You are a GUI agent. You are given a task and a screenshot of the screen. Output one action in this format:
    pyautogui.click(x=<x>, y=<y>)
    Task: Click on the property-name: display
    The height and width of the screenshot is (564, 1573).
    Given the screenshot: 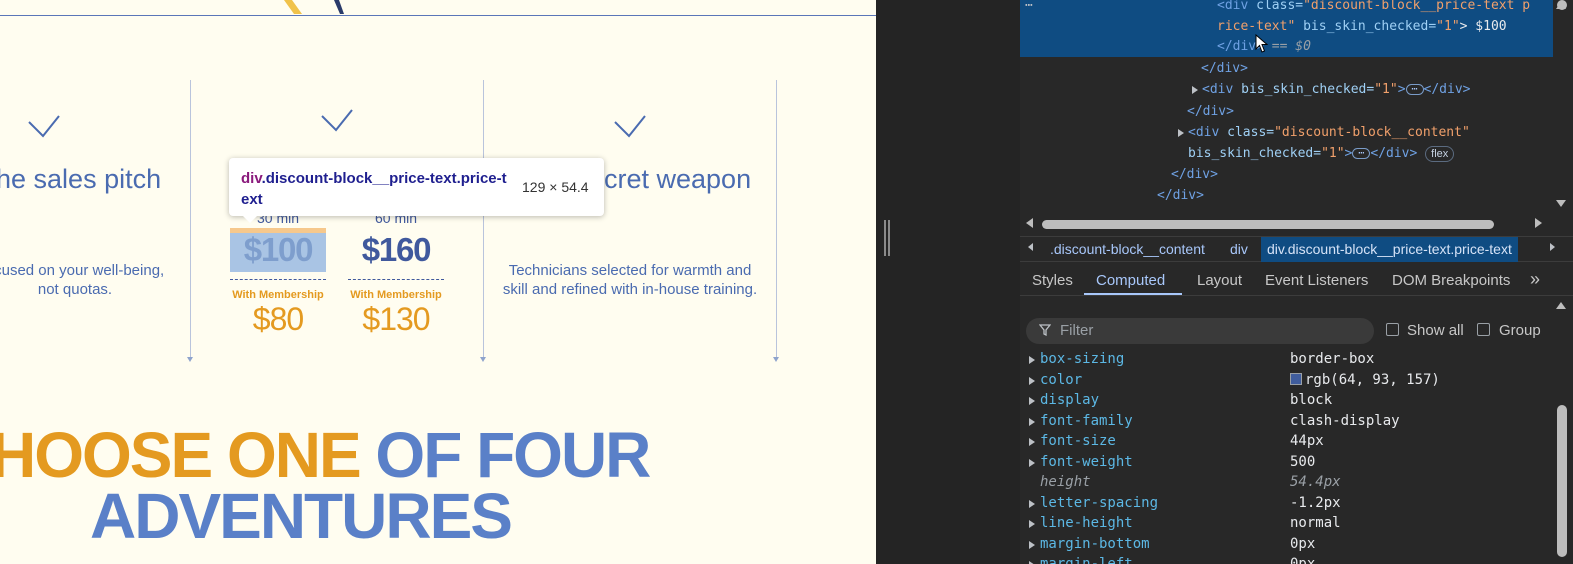 What is the action you would take?
    pyautogui.click(x=1070, y=400)
    